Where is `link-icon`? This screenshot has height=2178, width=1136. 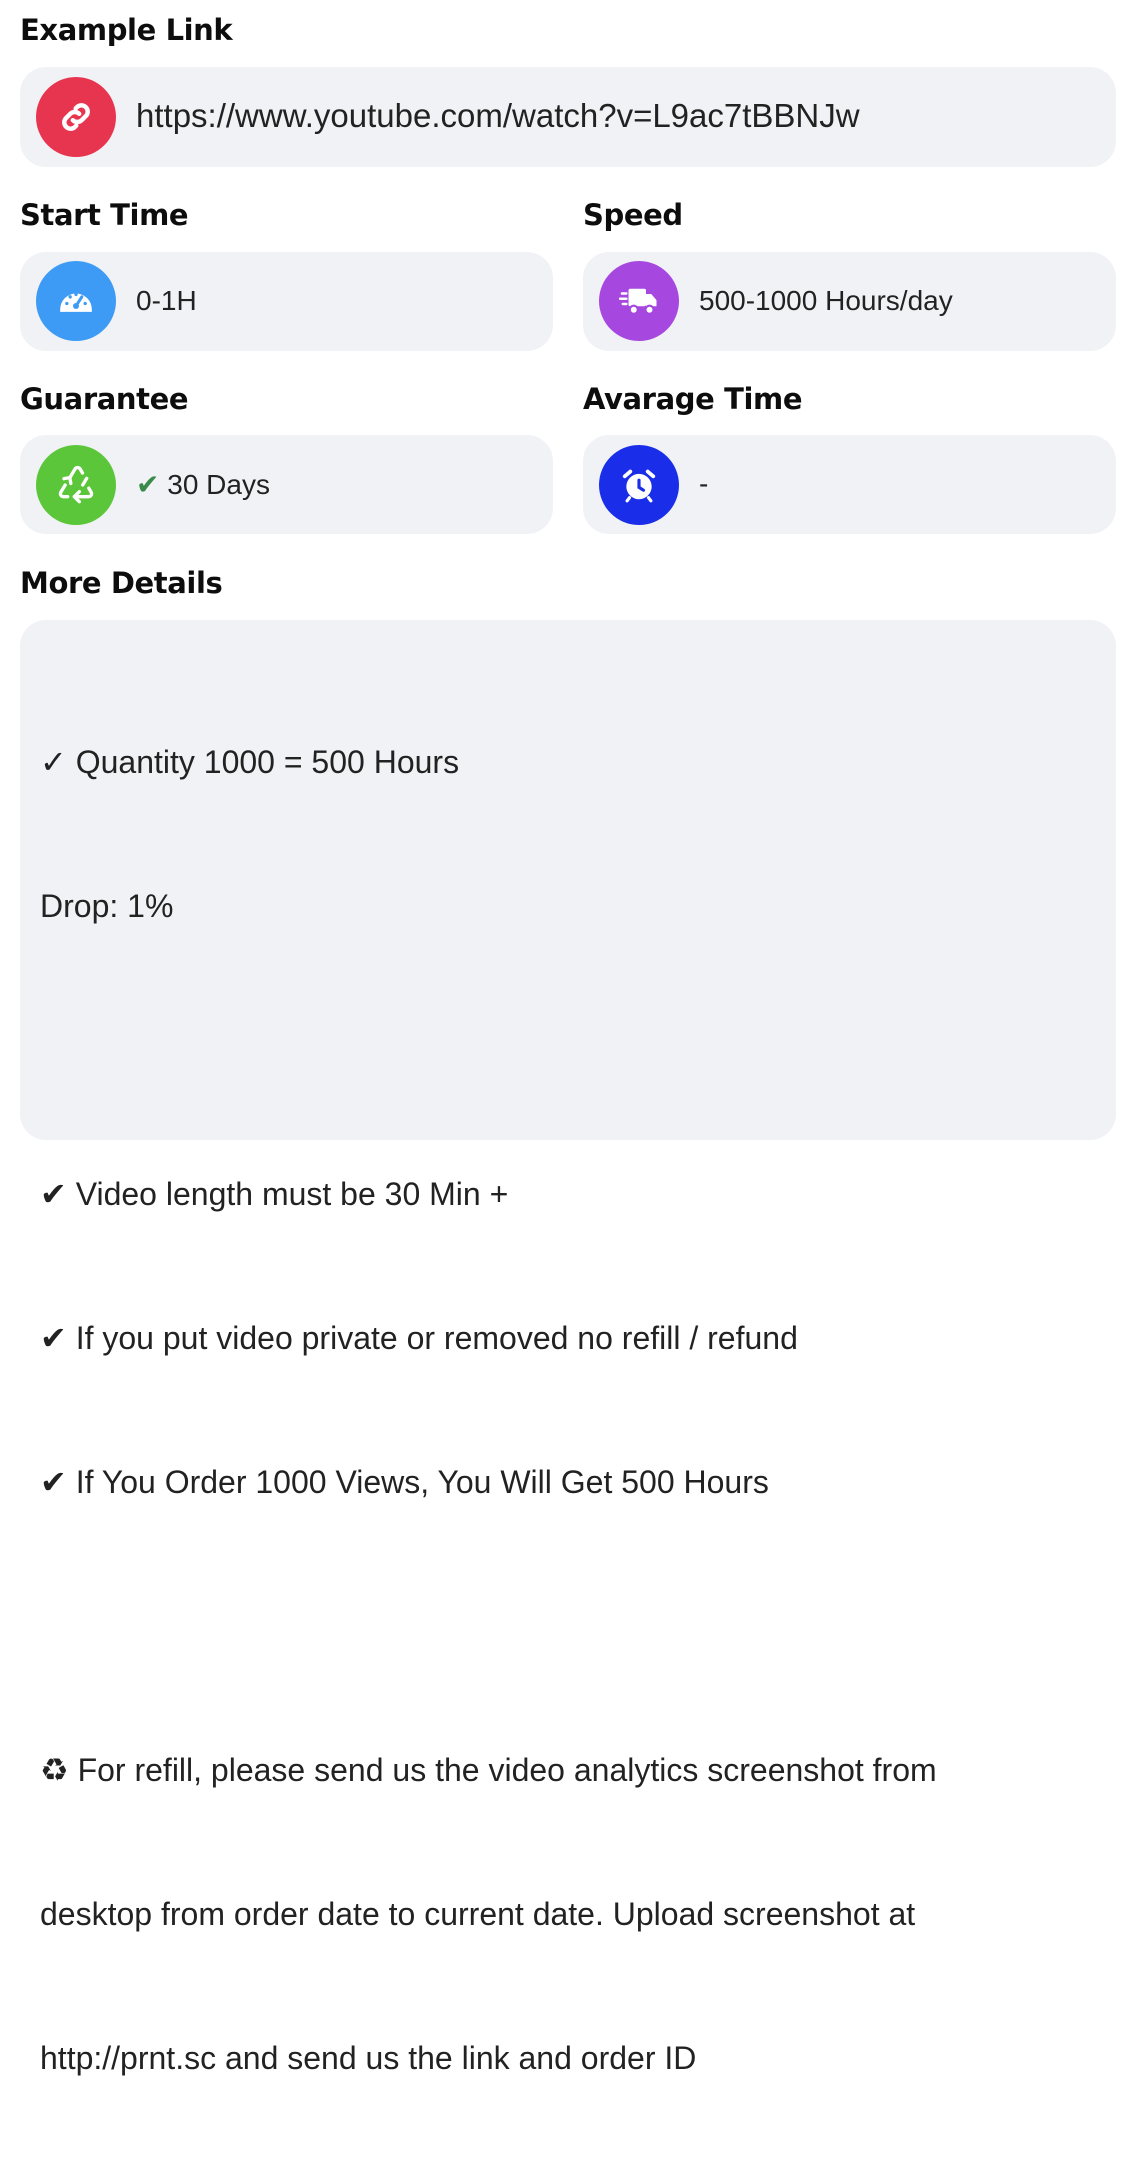
link-icon is located at coordinates (76, 117).